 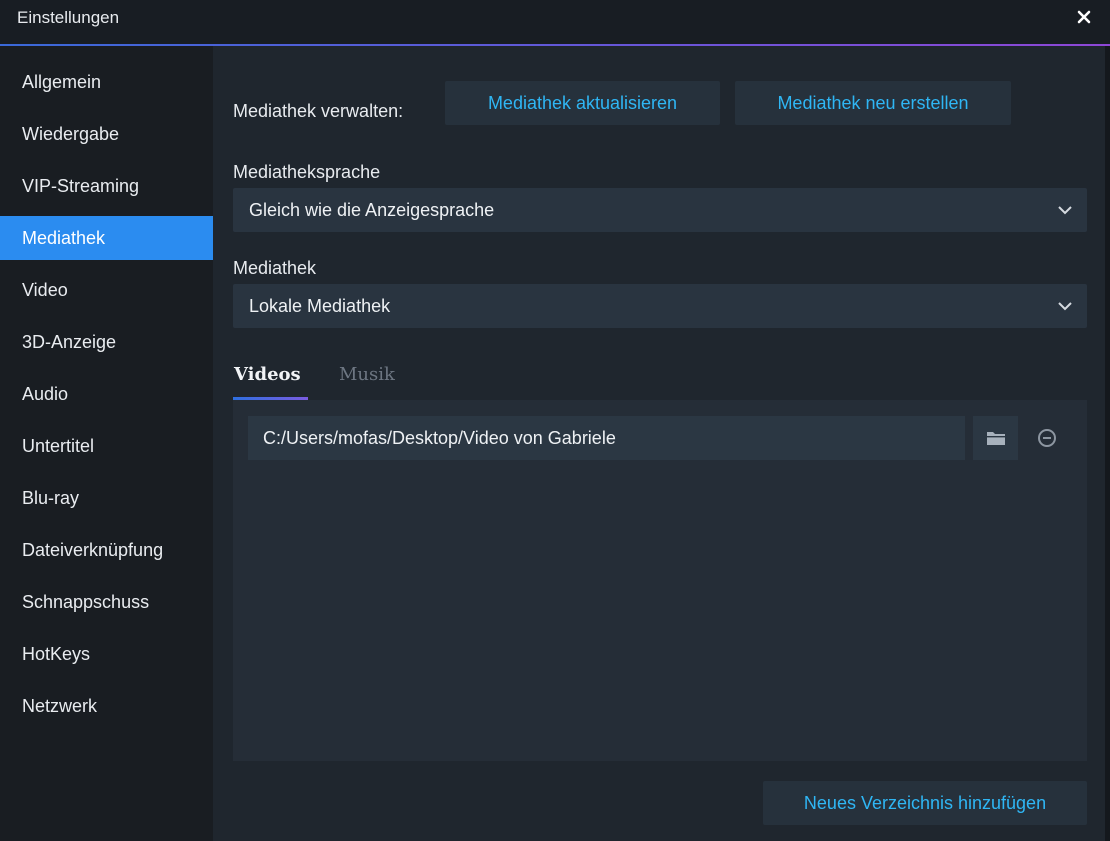 What do you see at coordinates (582, 103) in the screenshot?
I see `refresh-library-button: Mediathek aktualisieren` at bounding box center [582, 103].